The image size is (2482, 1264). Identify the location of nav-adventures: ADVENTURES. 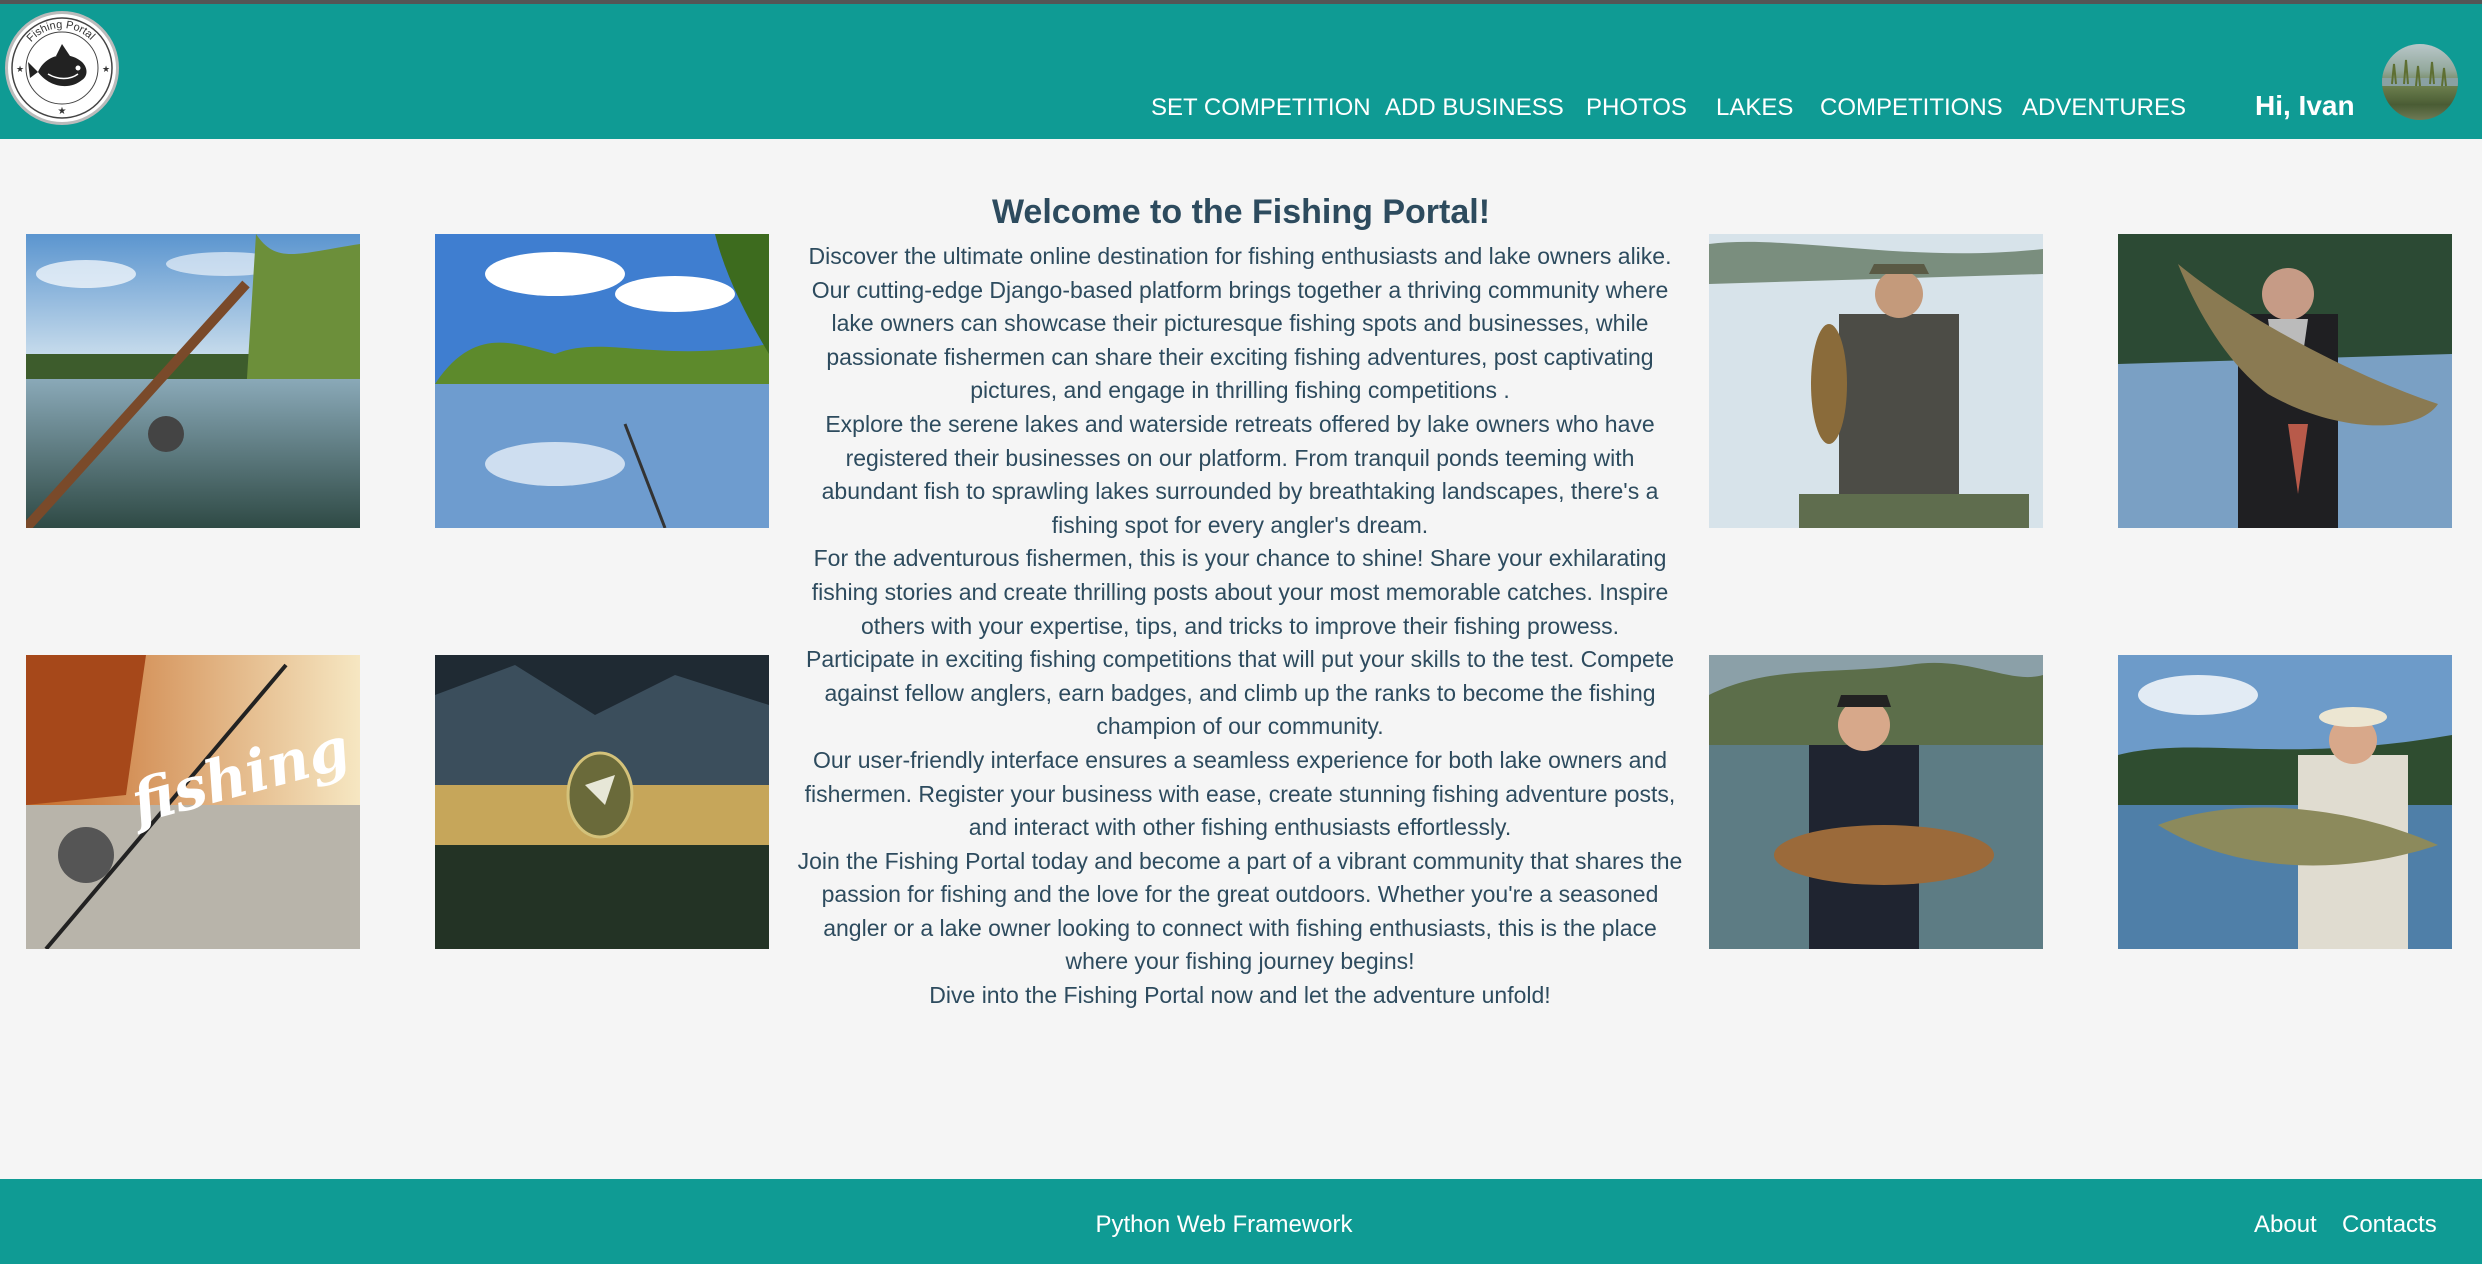
(2104, 108).